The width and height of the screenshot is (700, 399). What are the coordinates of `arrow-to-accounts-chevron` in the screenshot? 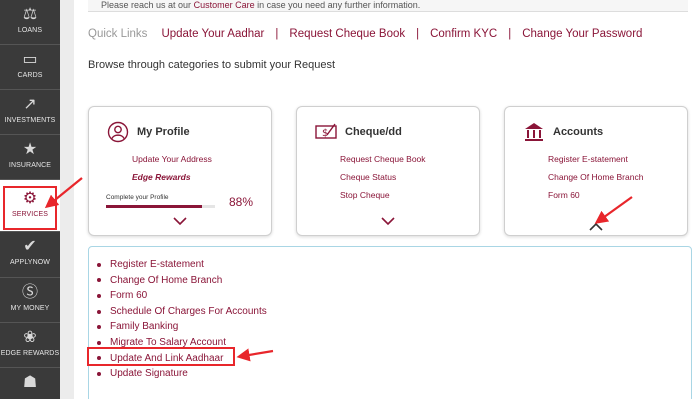 It's located at (613, 210).